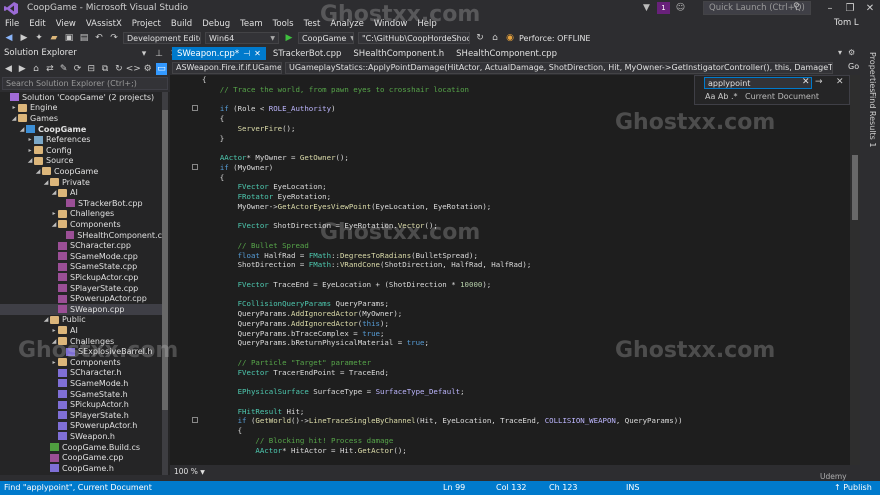 The width and height of the screenshot is (880, 495). Describe the element at coordinates (855, 187) in the screenshot. I see `editor-scroll-thumb` at that location.